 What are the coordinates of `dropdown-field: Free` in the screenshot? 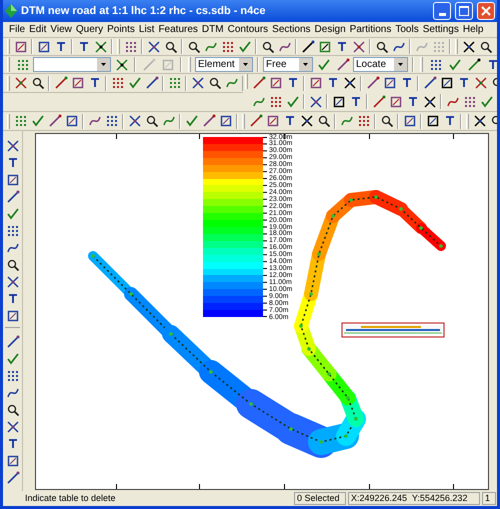 It's located at (288, 64).